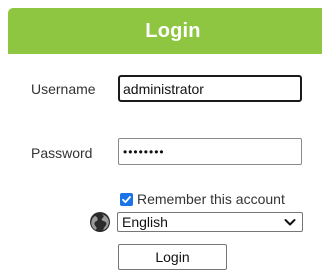  I want to click on checkmark-icon, so click(126, 199).